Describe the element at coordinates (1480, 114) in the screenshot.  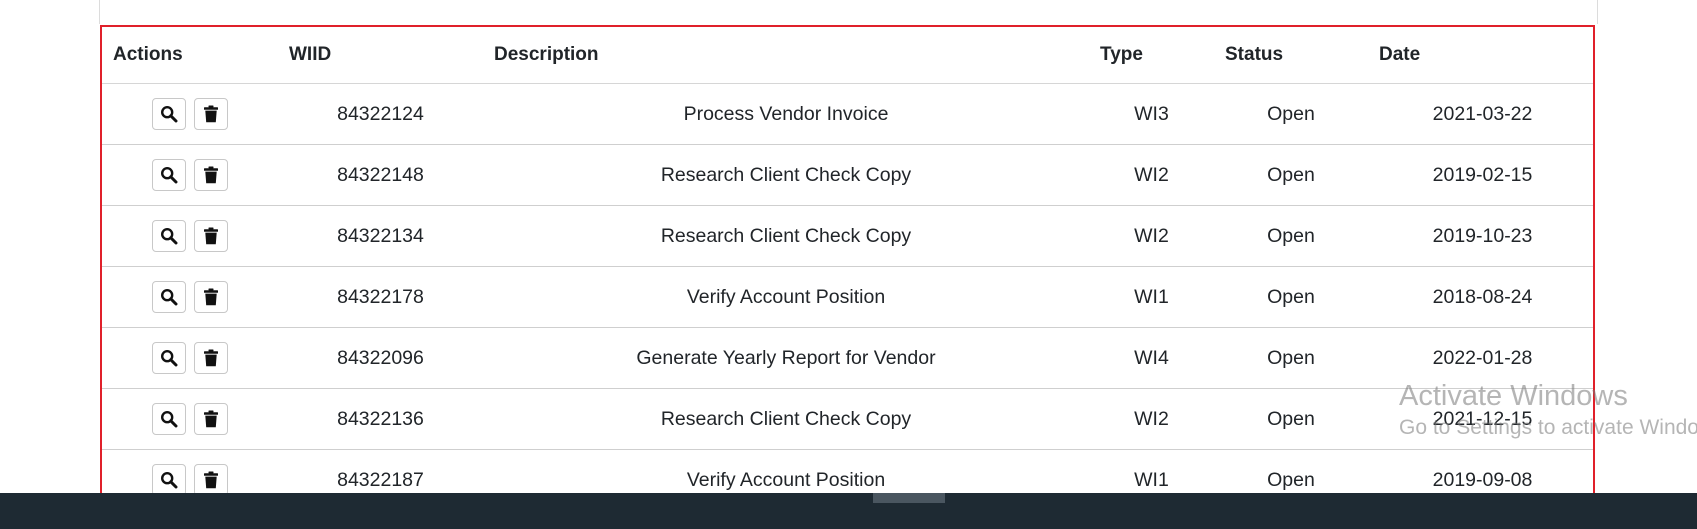
I see `date-cell: 2021-03-22` at that location.